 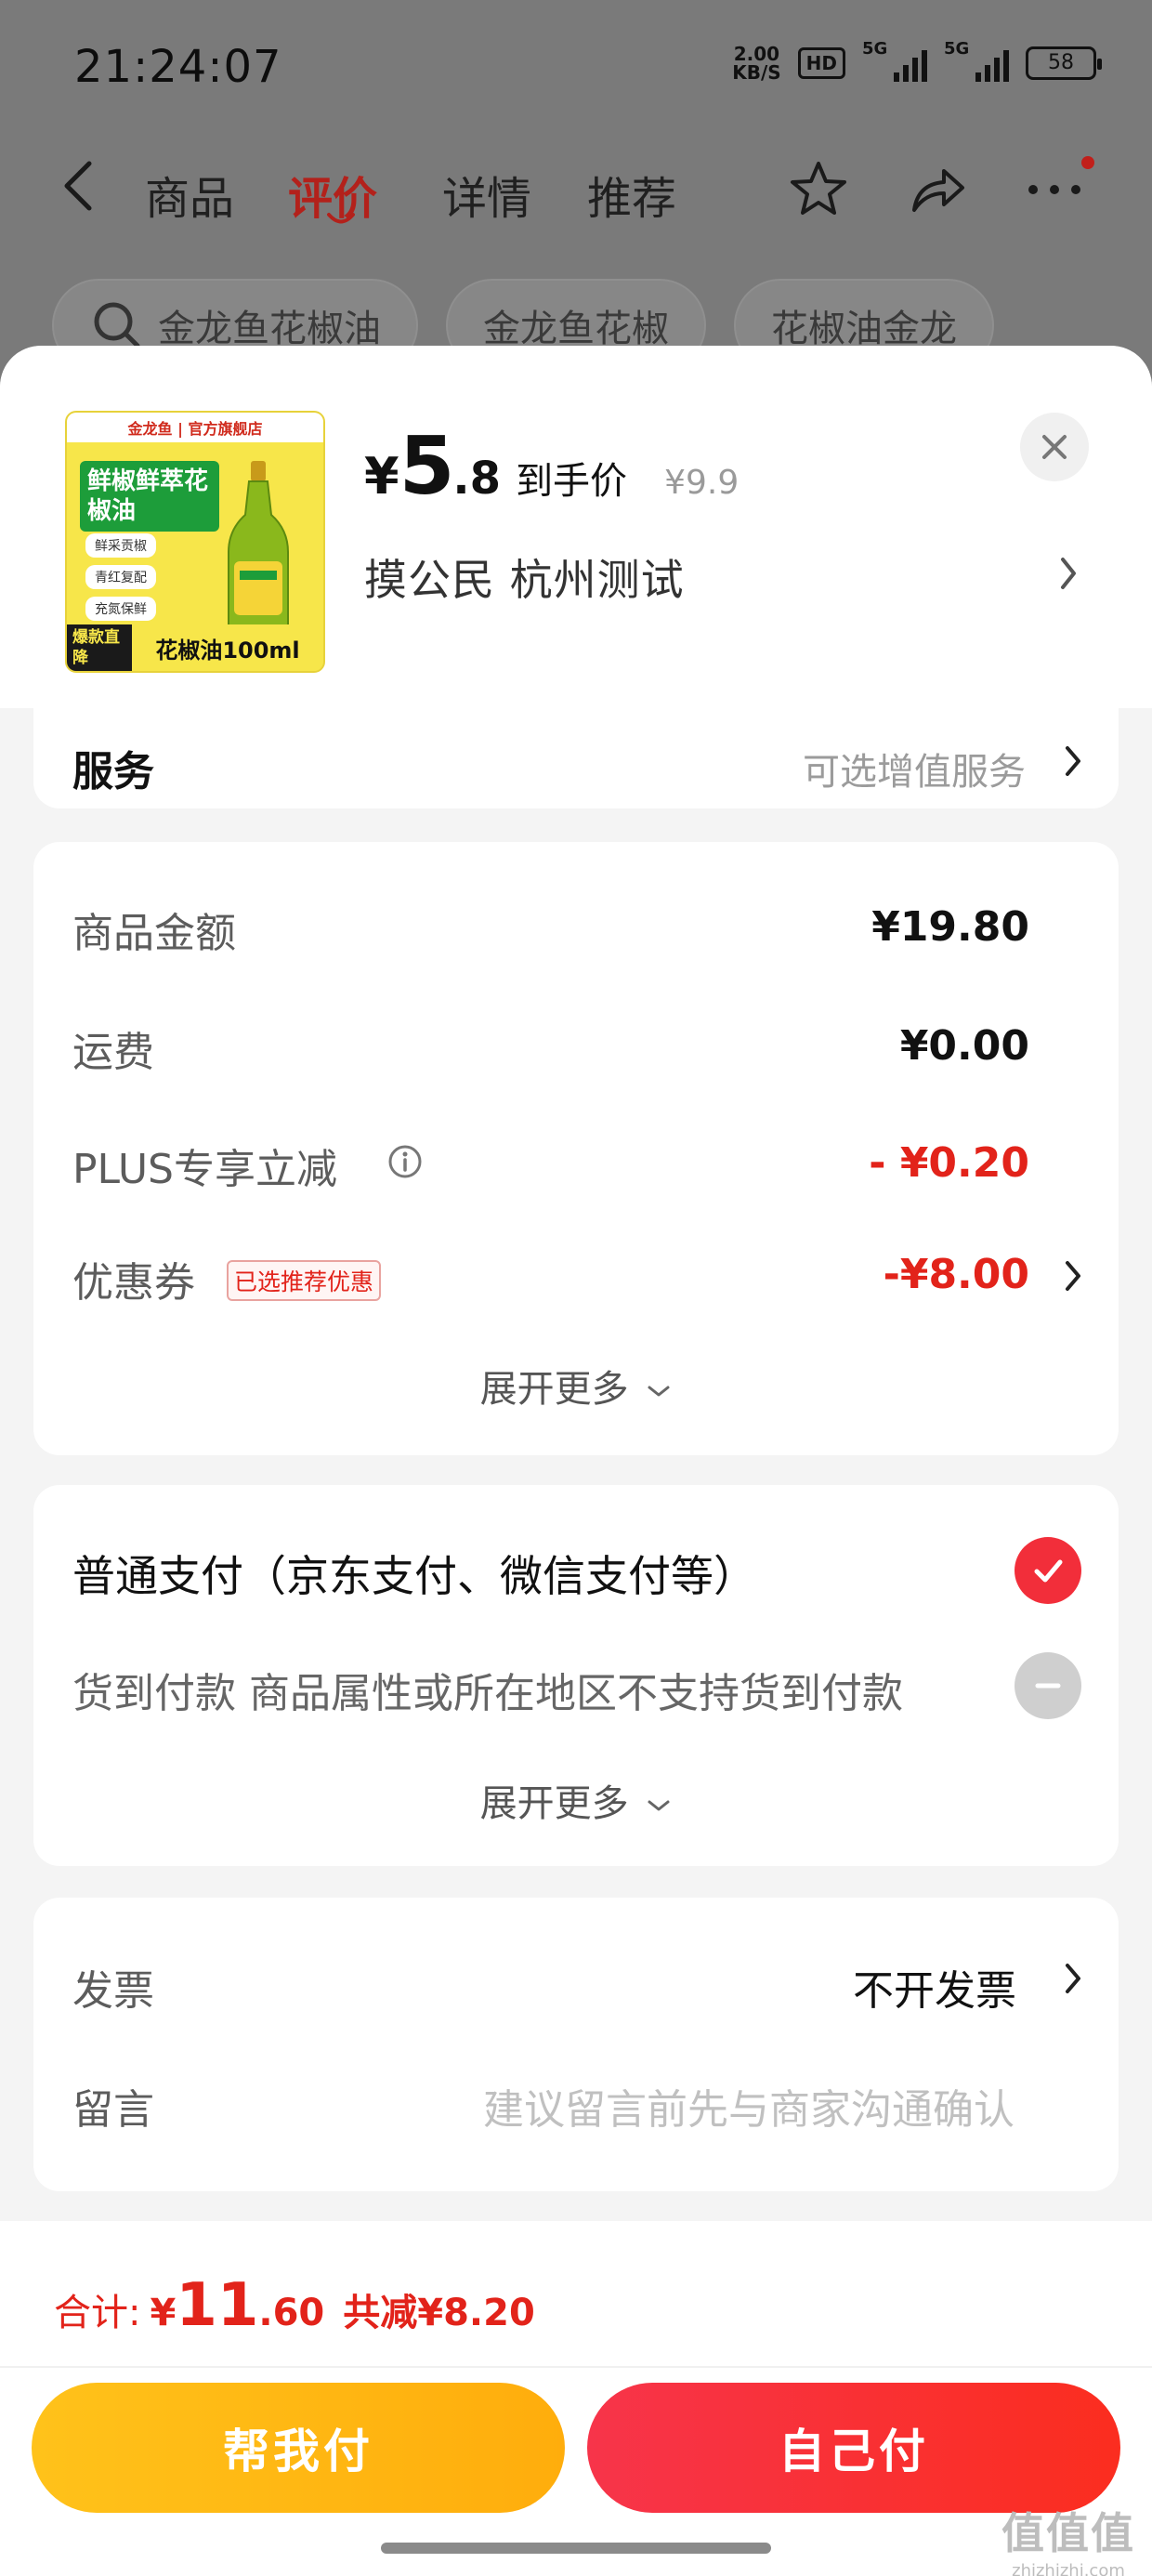 I want to click on delivery-address: 摸公民 杭州测试, so click(x=524, y=577).